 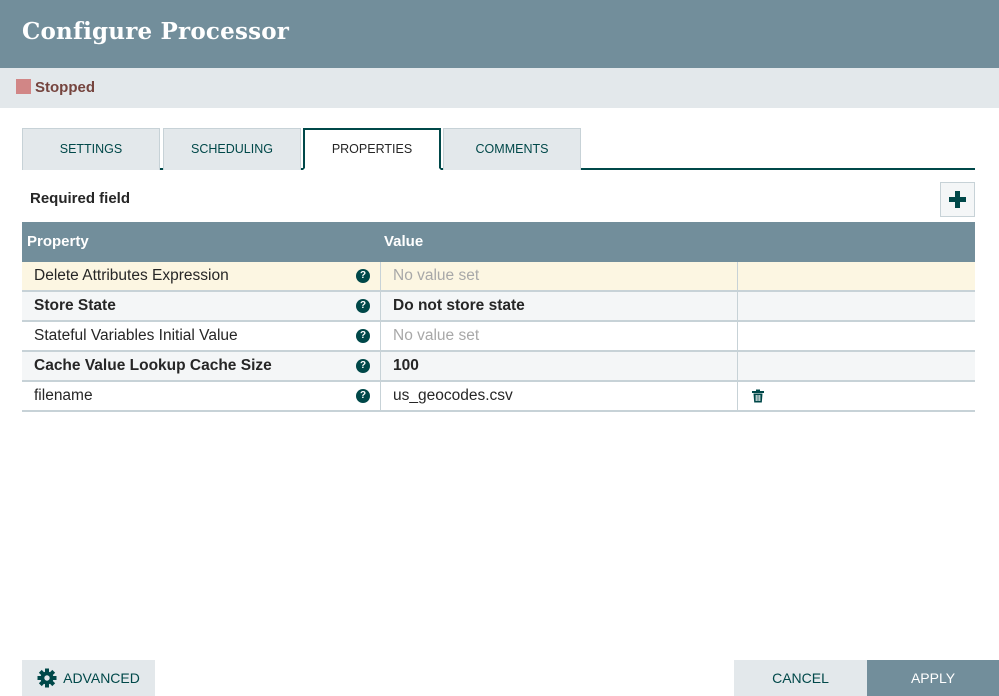 I want to click on dialog-title: Configure Processor, so click(x=156, y=31).